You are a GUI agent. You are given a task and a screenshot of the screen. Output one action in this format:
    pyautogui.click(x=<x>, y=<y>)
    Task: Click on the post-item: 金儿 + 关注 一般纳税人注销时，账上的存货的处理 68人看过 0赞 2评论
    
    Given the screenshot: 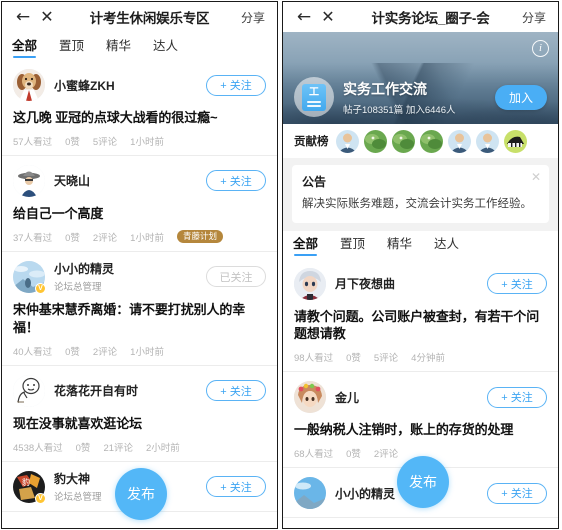 What is the action you would take?
    pyautogui.click(x=420, y=420)
    